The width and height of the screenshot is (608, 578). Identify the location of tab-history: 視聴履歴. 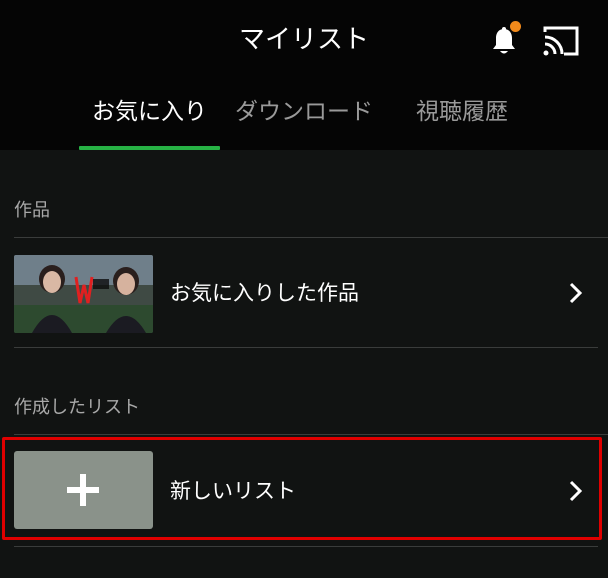
(462, 112).